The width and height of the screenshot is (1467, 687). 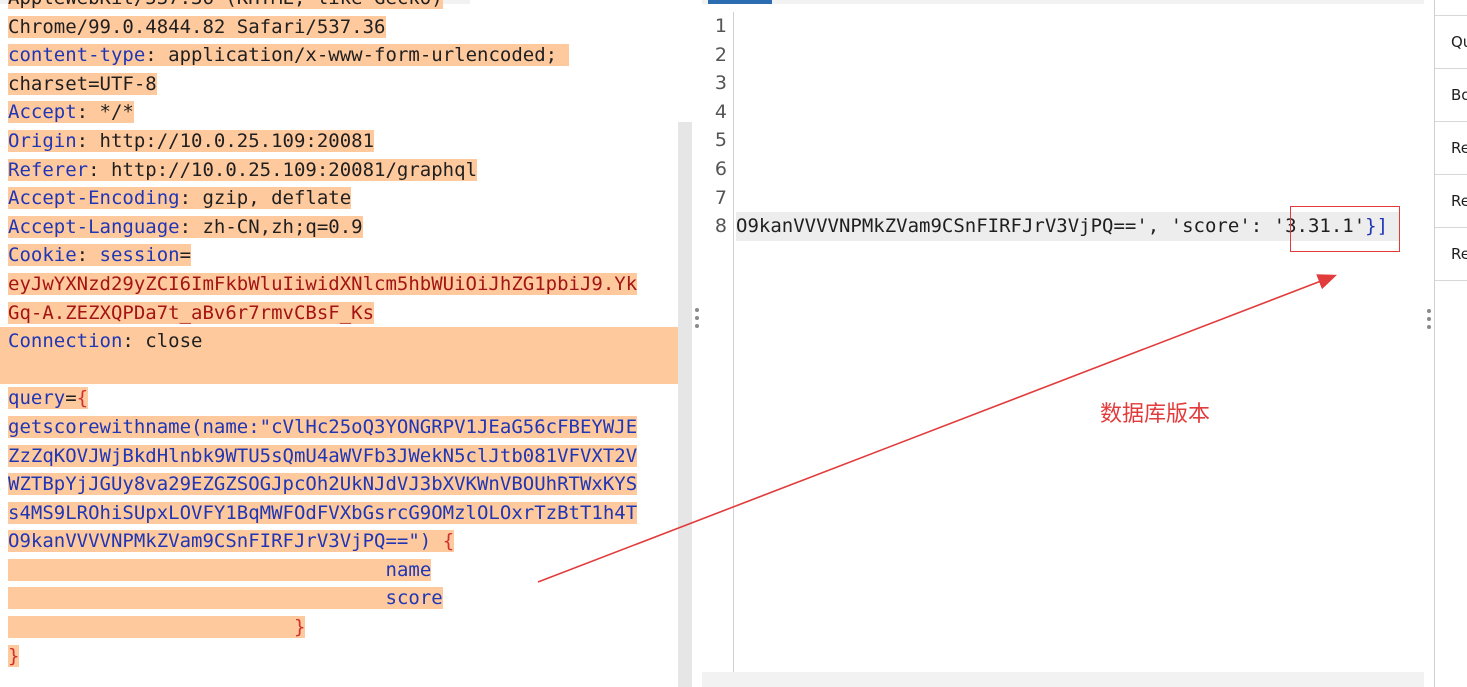 What do you see at coordinates (77, 55) in the screenshot?
I see `request-token: content-type` at bounding box center [77, 55].